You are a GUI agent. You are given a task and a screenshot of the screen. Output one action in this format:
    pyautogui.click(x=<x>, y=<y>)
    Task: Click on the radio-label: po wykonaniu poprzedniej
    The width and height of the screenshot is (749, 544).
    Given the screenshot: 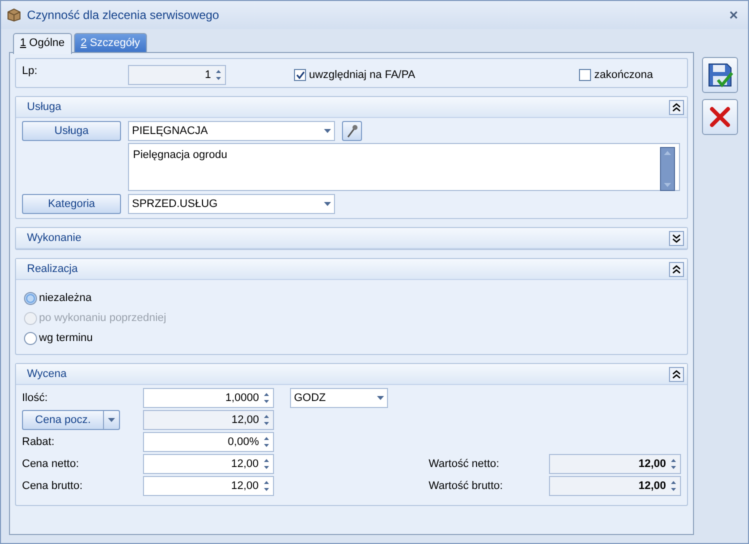 What is the action you would take?
    pyautogui.click(x=102, y=318)
    